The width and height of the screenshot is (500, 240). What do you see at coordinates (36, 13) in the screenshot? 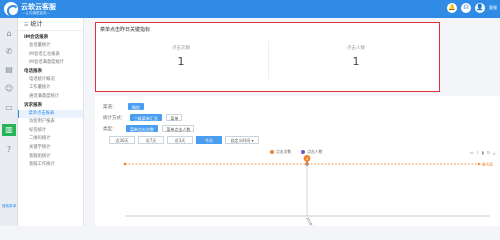
I see `app-subtitle: —让沟通更高效—` at bounding box center [36, 13].